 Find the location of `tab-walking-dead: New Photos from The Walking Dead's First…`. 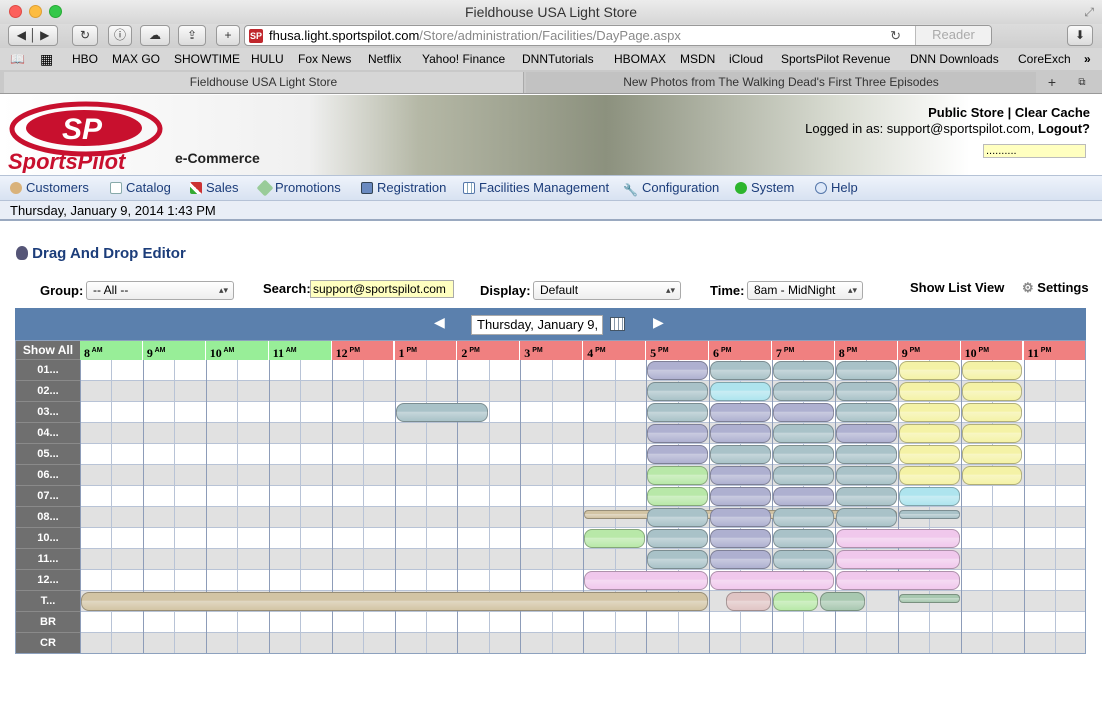

tab-walking-dead: New Photos from The Walking Dead's First… is located at coordinates (781, 82).